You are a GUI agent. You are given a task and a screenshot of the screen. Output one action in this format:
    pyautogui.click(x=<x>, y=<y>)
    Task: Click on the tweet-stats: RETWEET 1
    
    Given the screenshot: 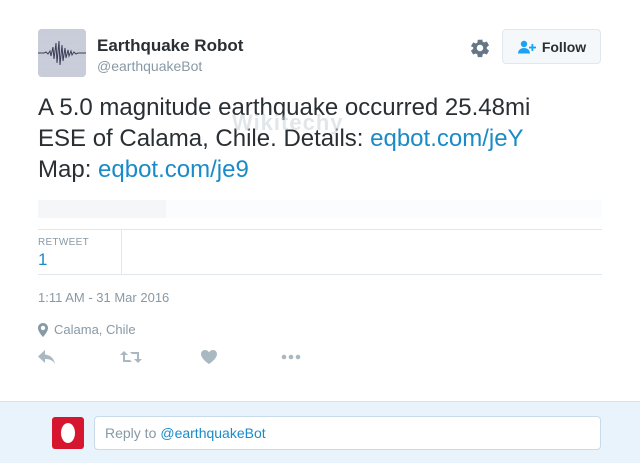 What is the action you would take?
    pyautogui.click(x=320, y=252)
    